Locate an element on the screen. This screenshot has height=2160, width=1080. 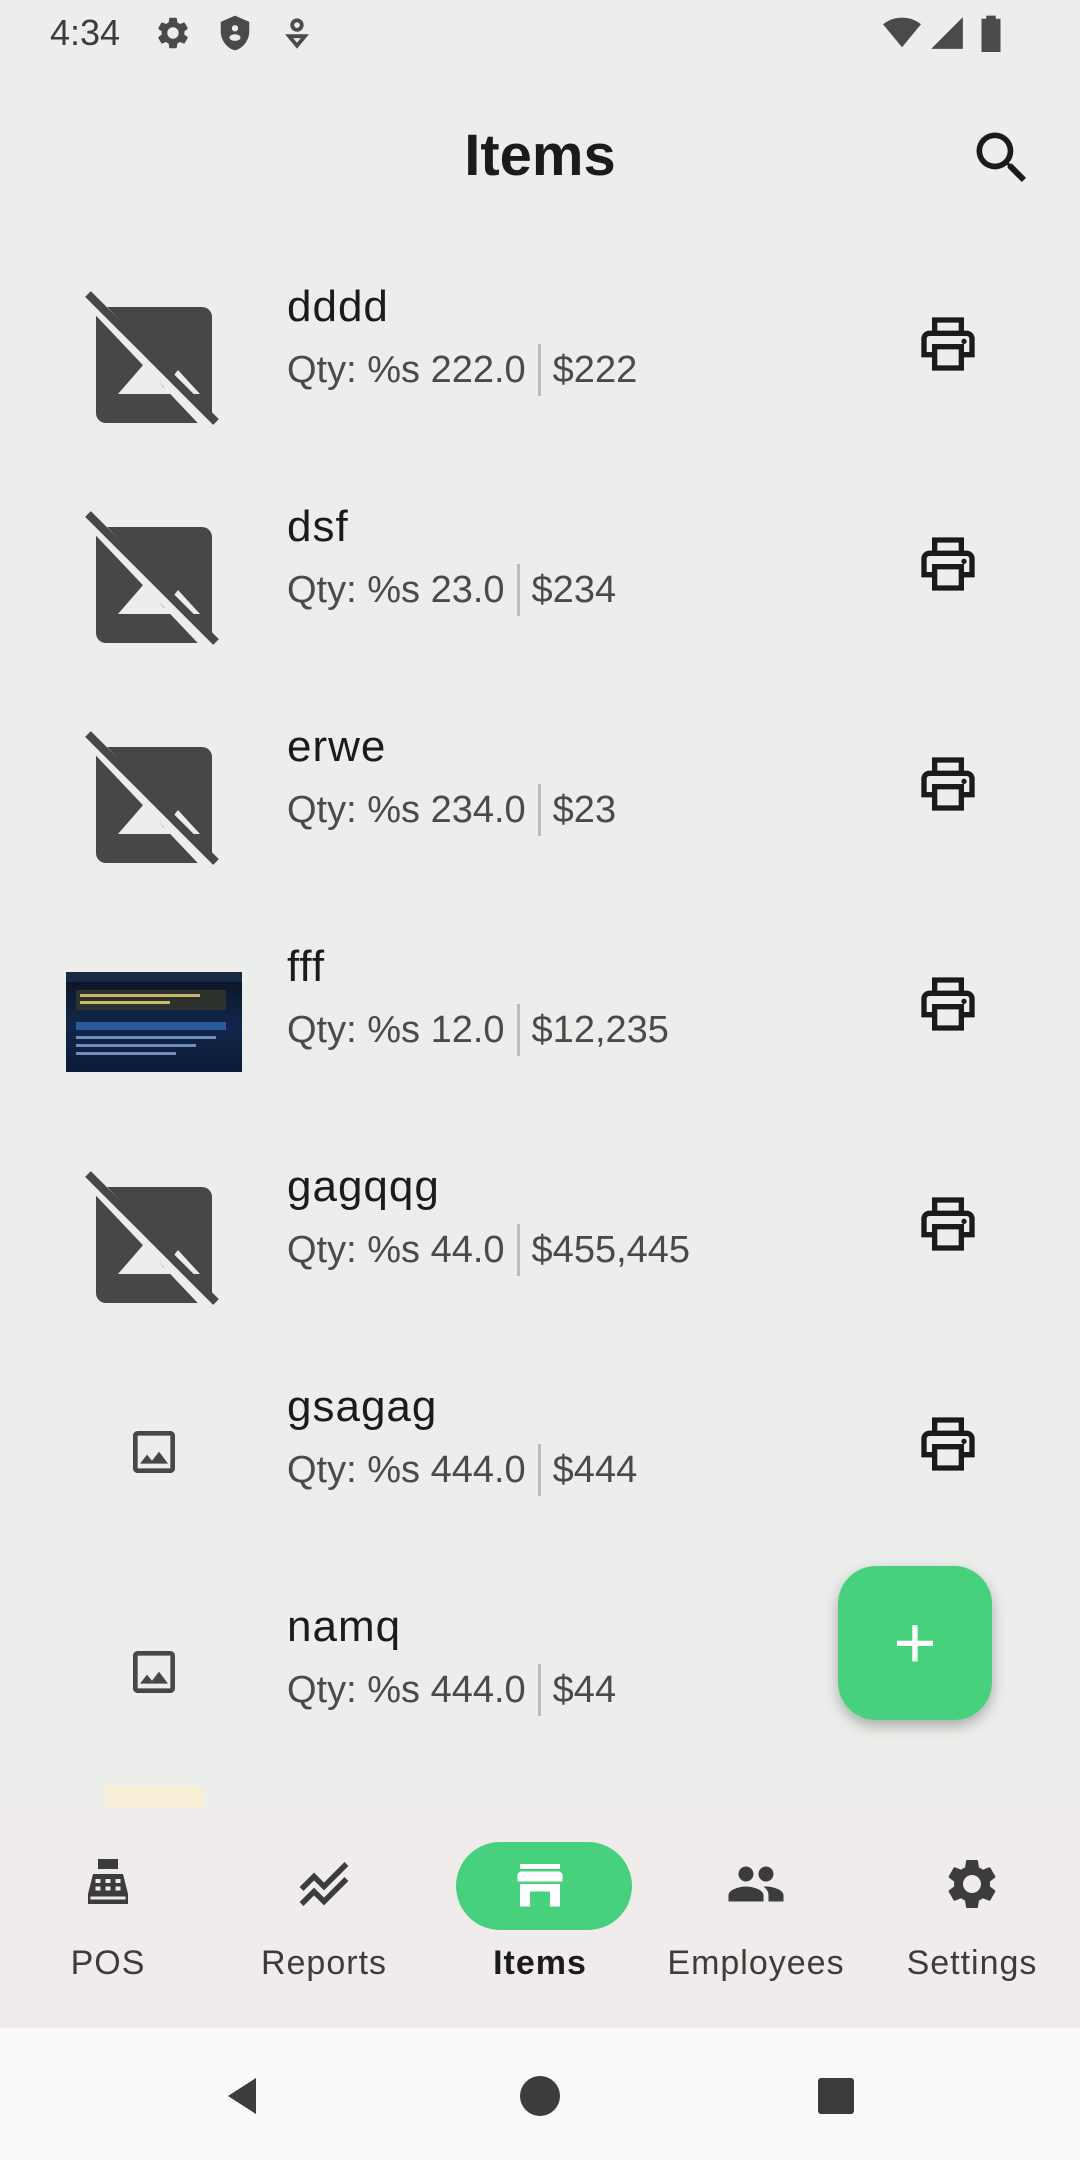
home-icon is located at coordinates (540, 2096).